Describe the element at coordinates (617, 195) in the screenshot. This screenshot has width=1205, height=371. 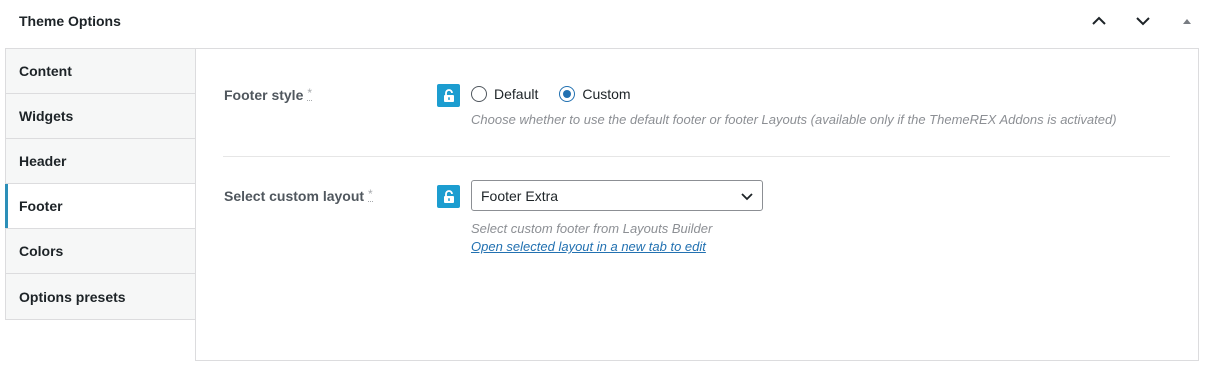
I see `custom-layout-select: Footer Extra` at that location.